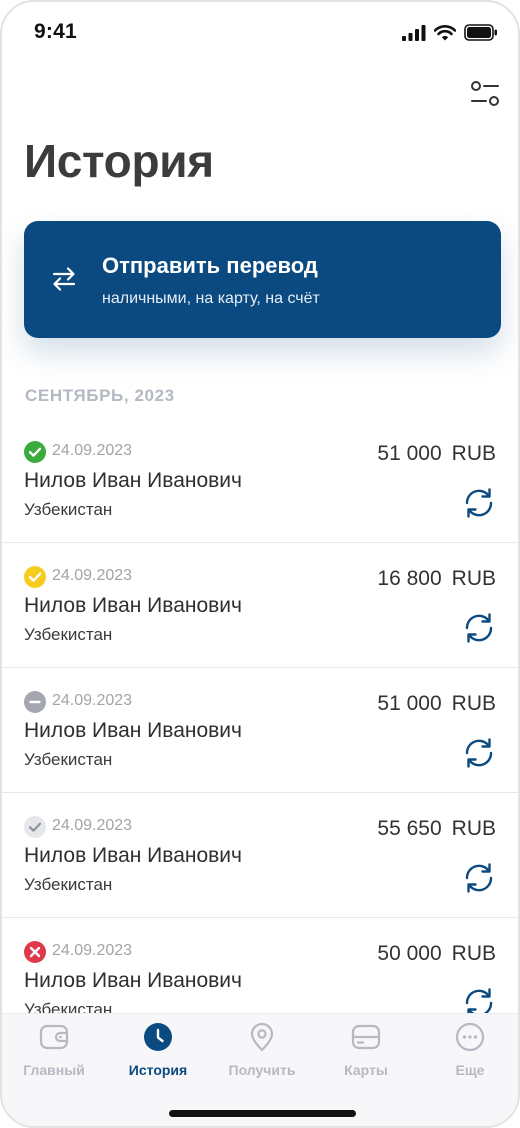 The height and width of the screenshot is (1128, 520). What do you see at coordinates (35, 577) in the screenshot?
I see `status-pending-icon` at bounding box center [35, 577].